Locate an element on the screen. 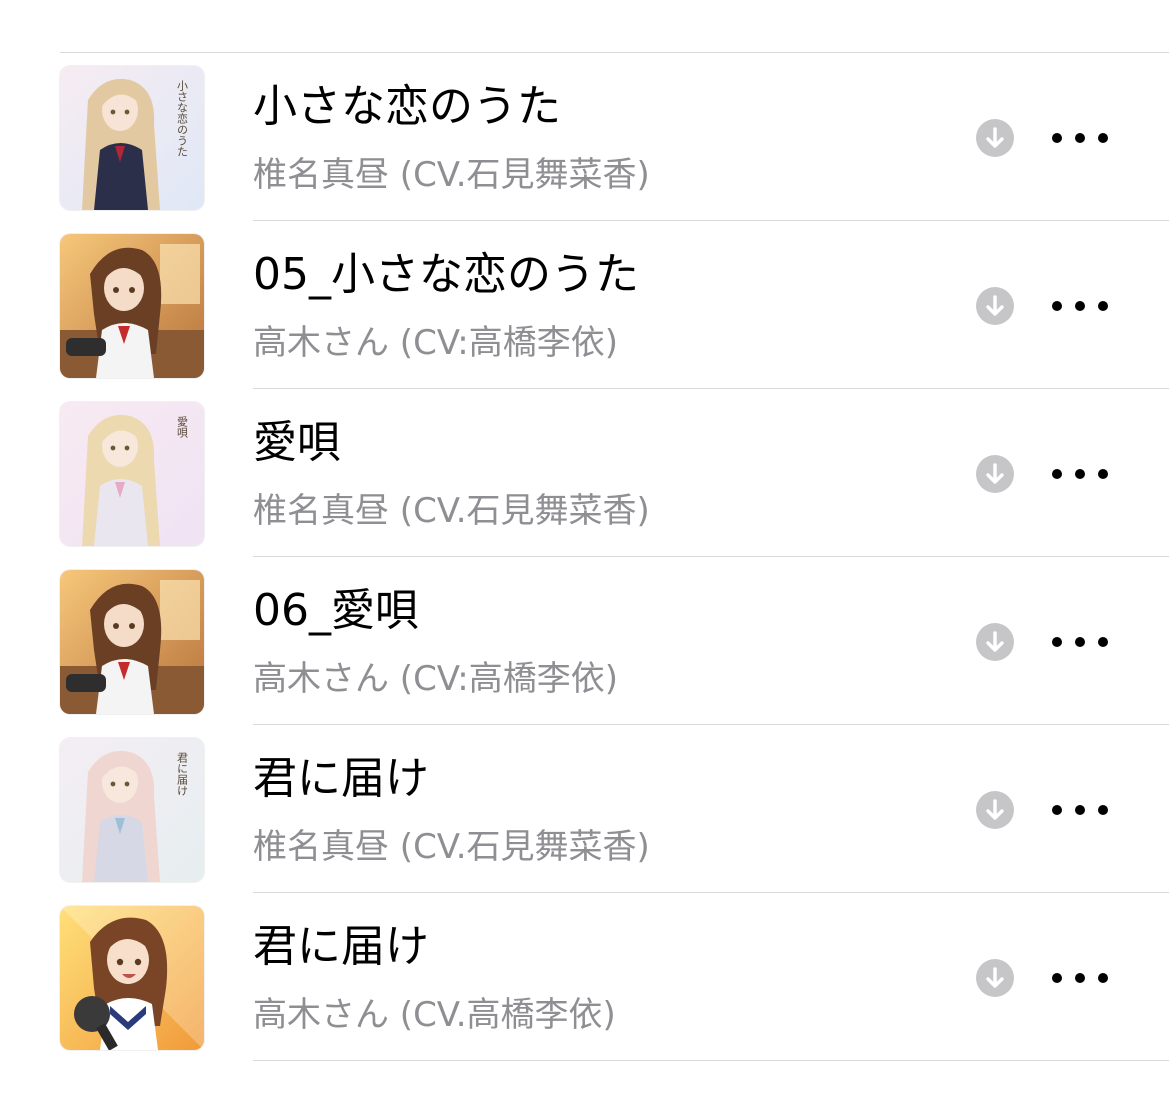 The width and height of the screenshot is (1169, 1097). svg-text: 小さな恋のうた is located at coordinates (182, 118).